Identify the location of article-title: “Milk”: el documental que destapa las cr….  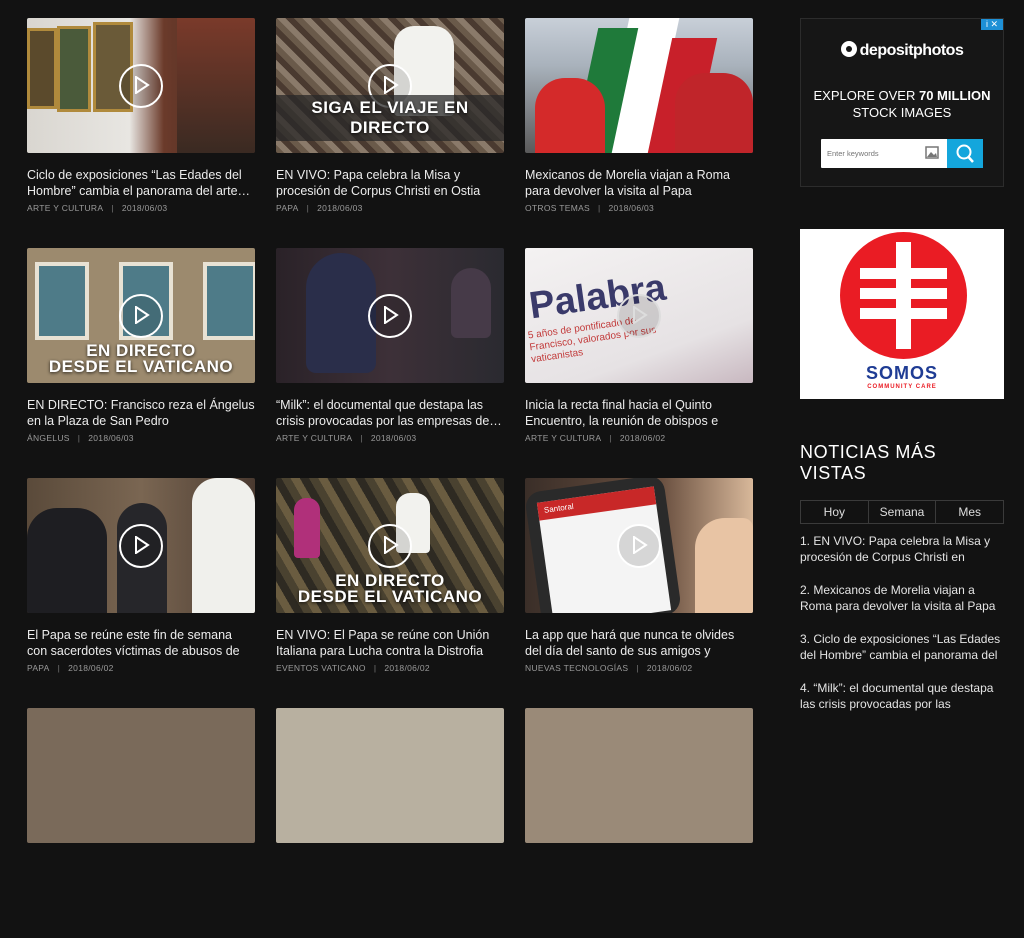
(390, 413).